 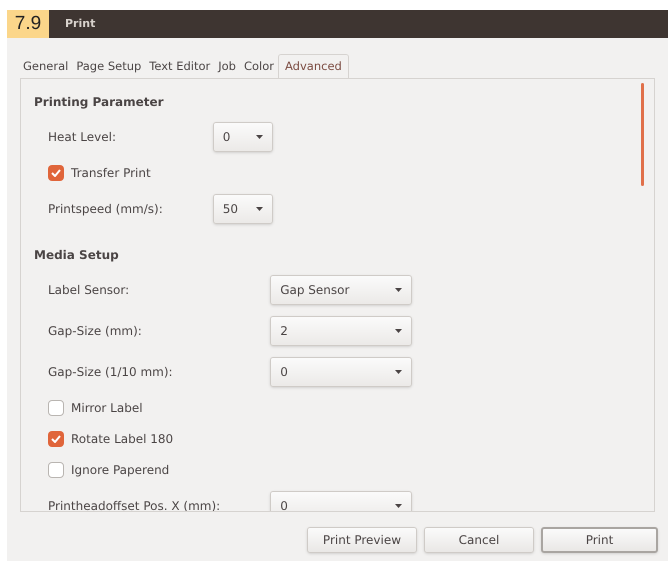 What do you see at coordinates (479, 540) in the screenshot?
I see `dialog-button: Cancel` at bounding box center [479, 540].